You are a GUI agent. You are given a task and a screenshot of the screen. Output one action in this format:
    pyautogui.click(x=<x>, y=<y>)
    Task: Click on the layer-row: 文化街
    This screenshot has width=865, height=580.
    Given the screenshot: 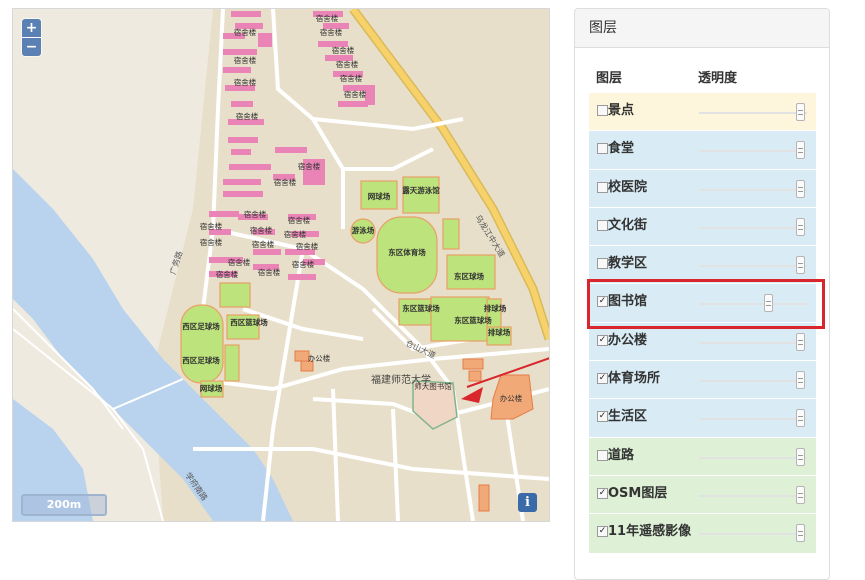 What is the action you would take?
    pyautogui.click(x=702, y=226)
    